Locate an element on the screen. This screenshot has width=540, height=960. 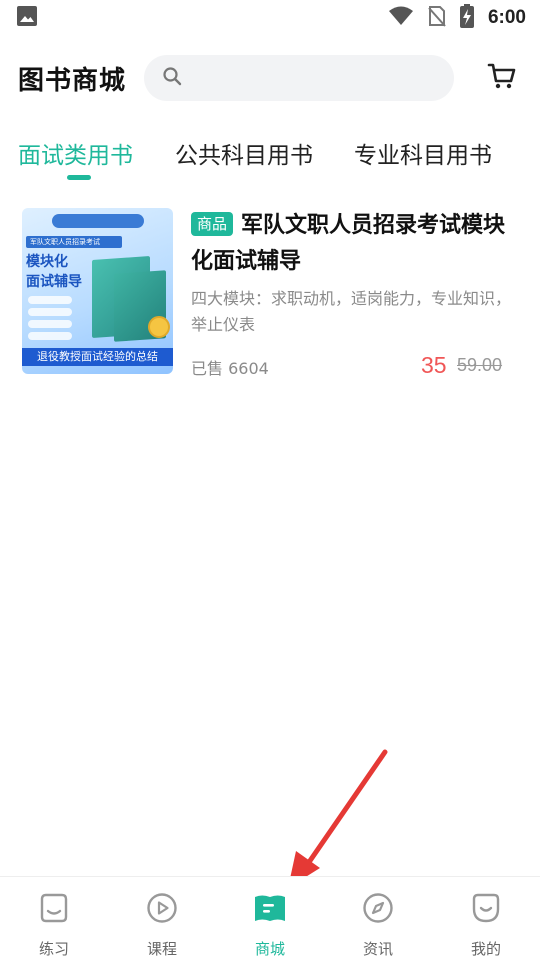
tab-interview-books: 面试类用书 is located at coordinates (75, 153).